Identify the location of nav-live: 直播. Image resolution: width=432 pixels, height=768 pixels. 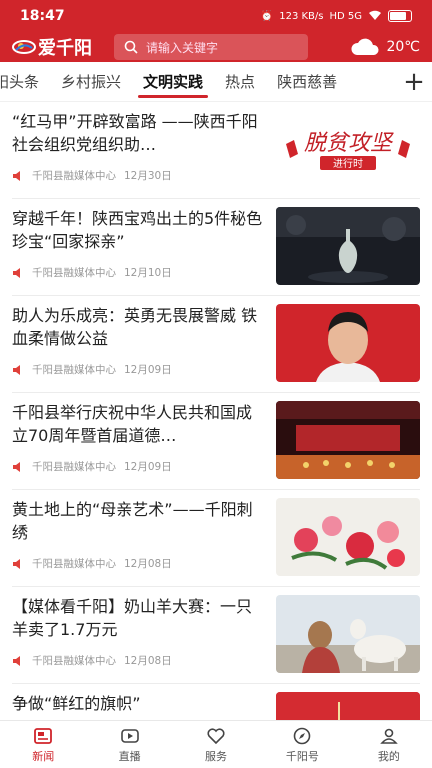
(129, 744).